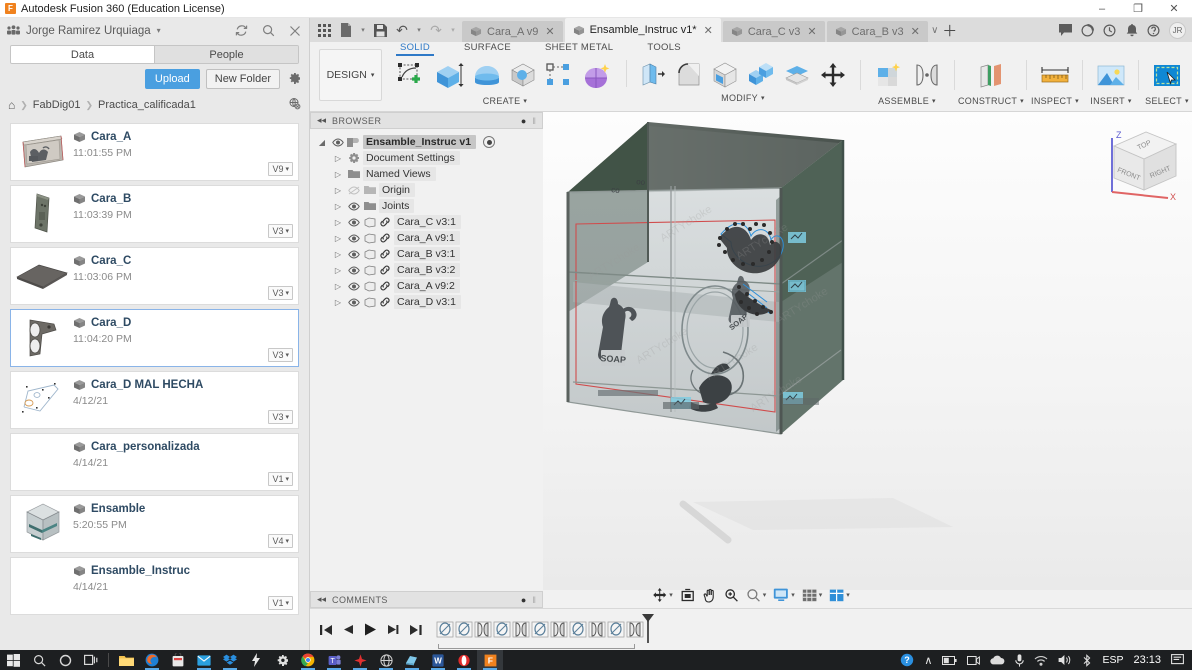 Image resolution: width=1192 pixels, height=670 pixels. Describe the element at coordinates (437, 254) in the screenshot. I see `tree-node-cara-b-v3-1: ▷ Cara_B v3:1` at that location.